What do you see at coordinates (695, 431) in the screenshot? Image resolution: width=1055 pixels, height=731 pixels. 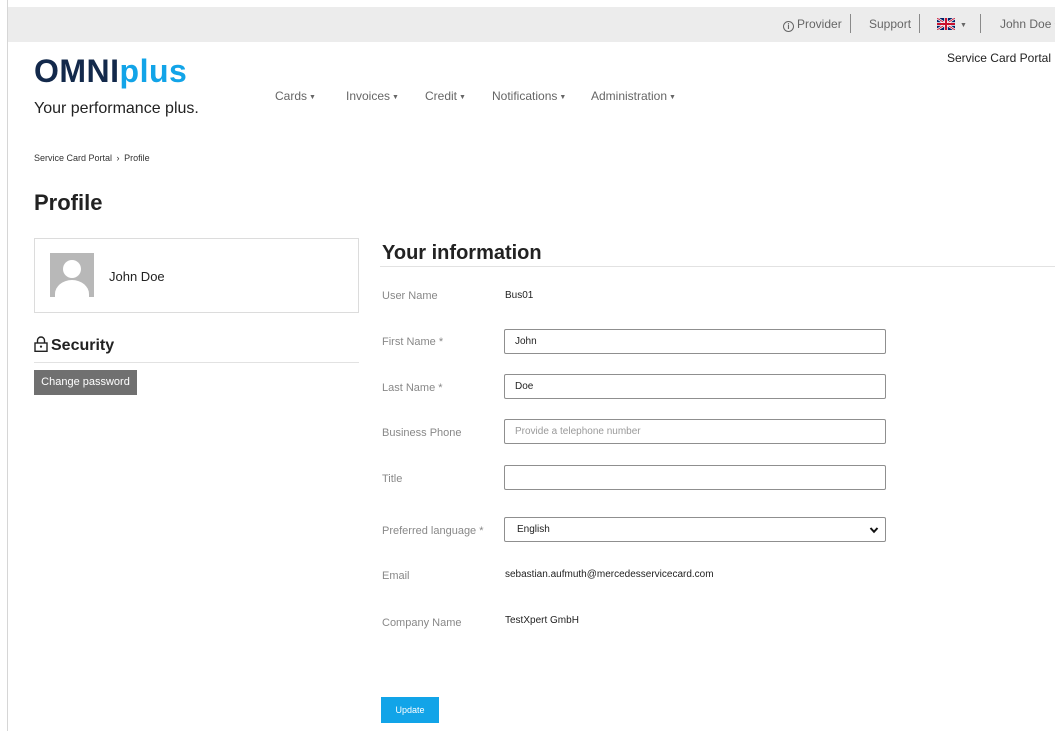 I see `business-phone-input` at bounding box center [695, 431].